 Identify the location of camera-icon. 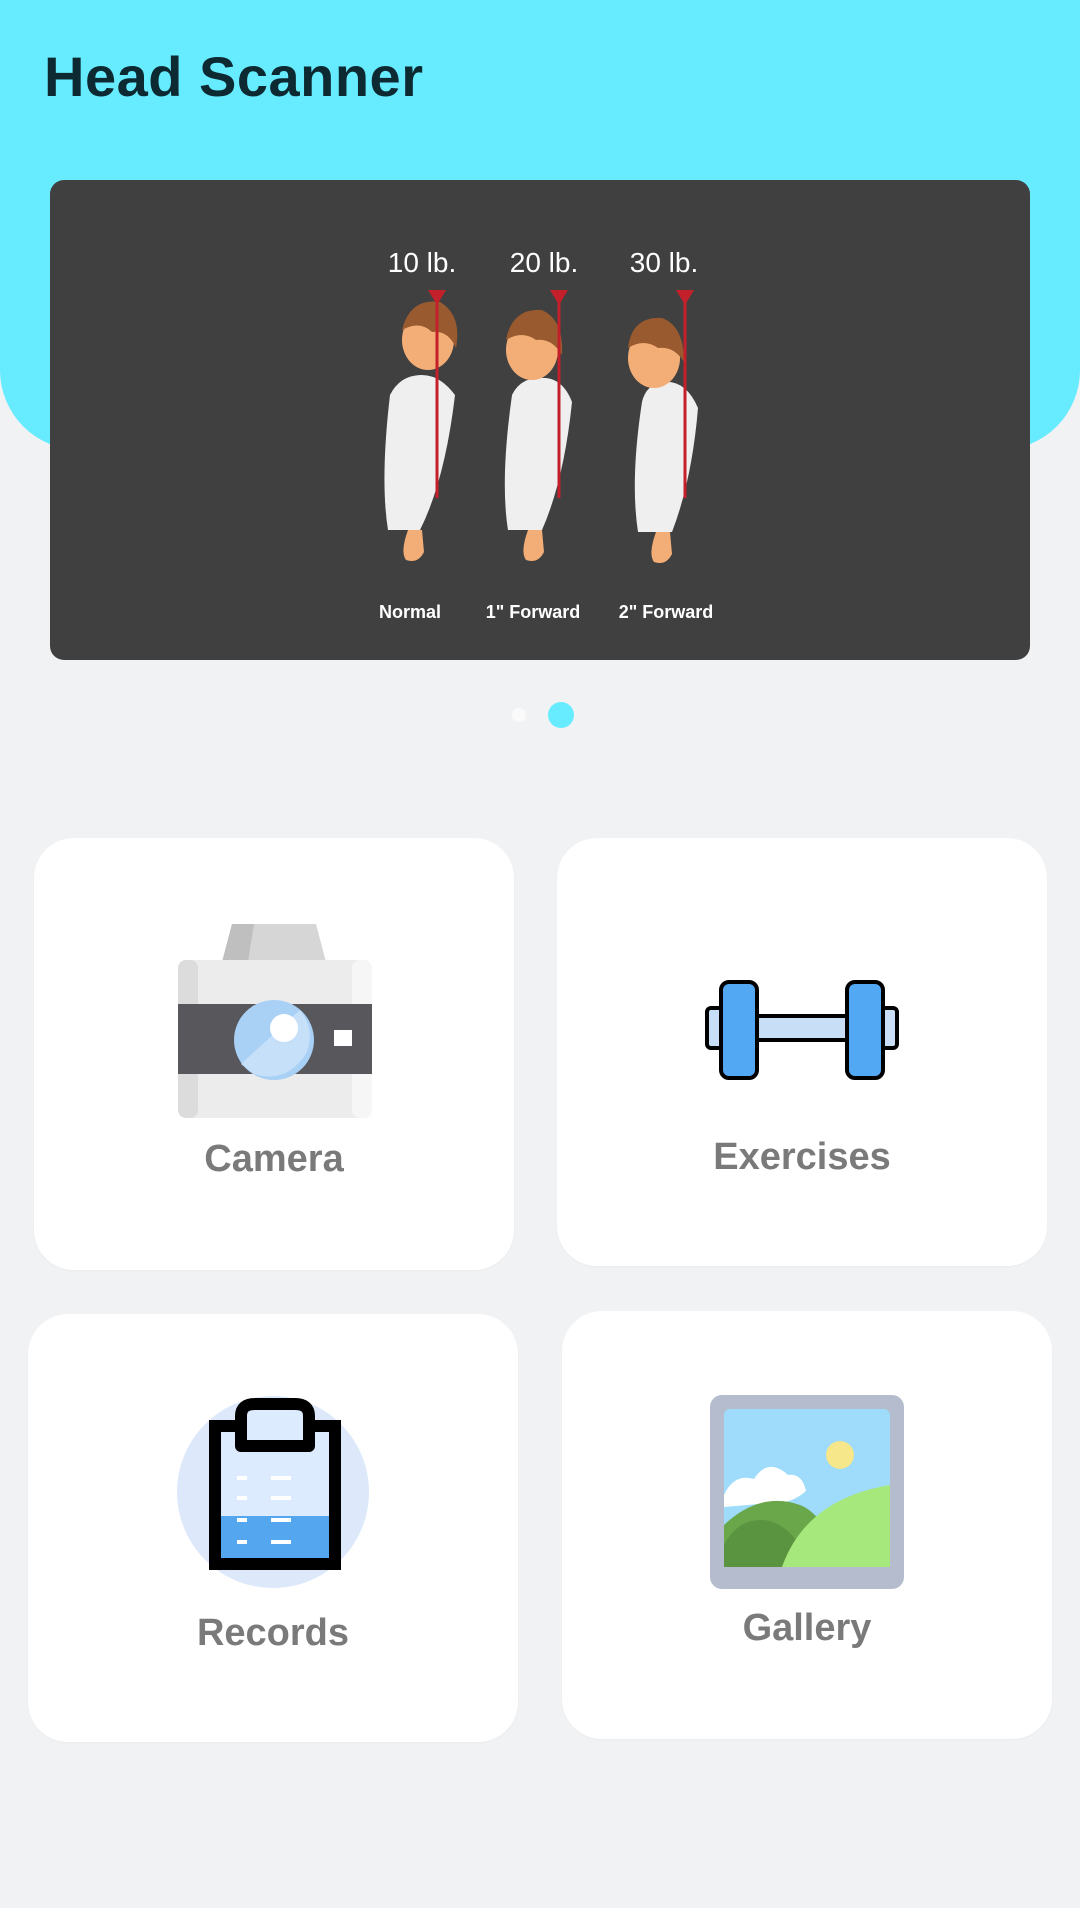
(274, 1022).